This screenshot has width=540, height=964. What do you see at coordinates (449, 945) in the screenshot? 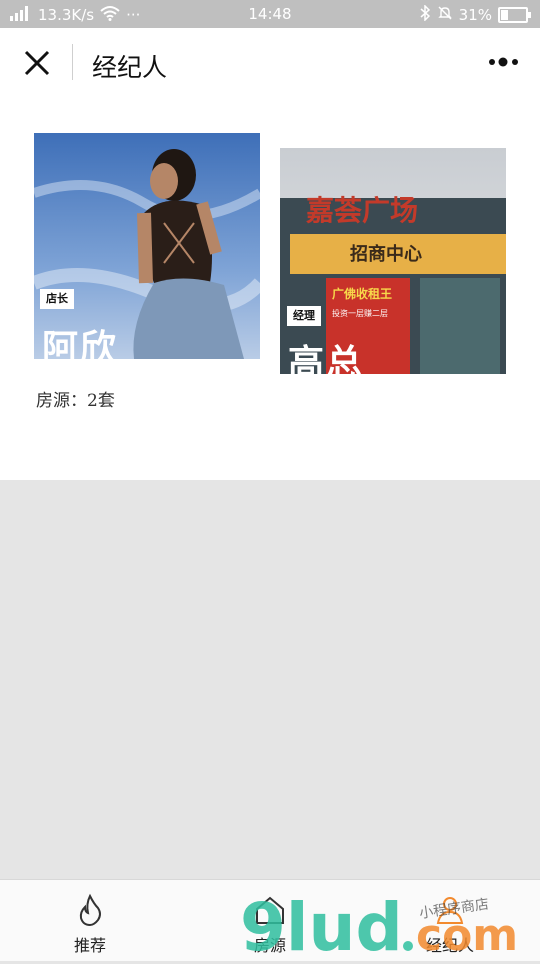
I see `tab-label: 经纪人` at bounding box center [449, 945].